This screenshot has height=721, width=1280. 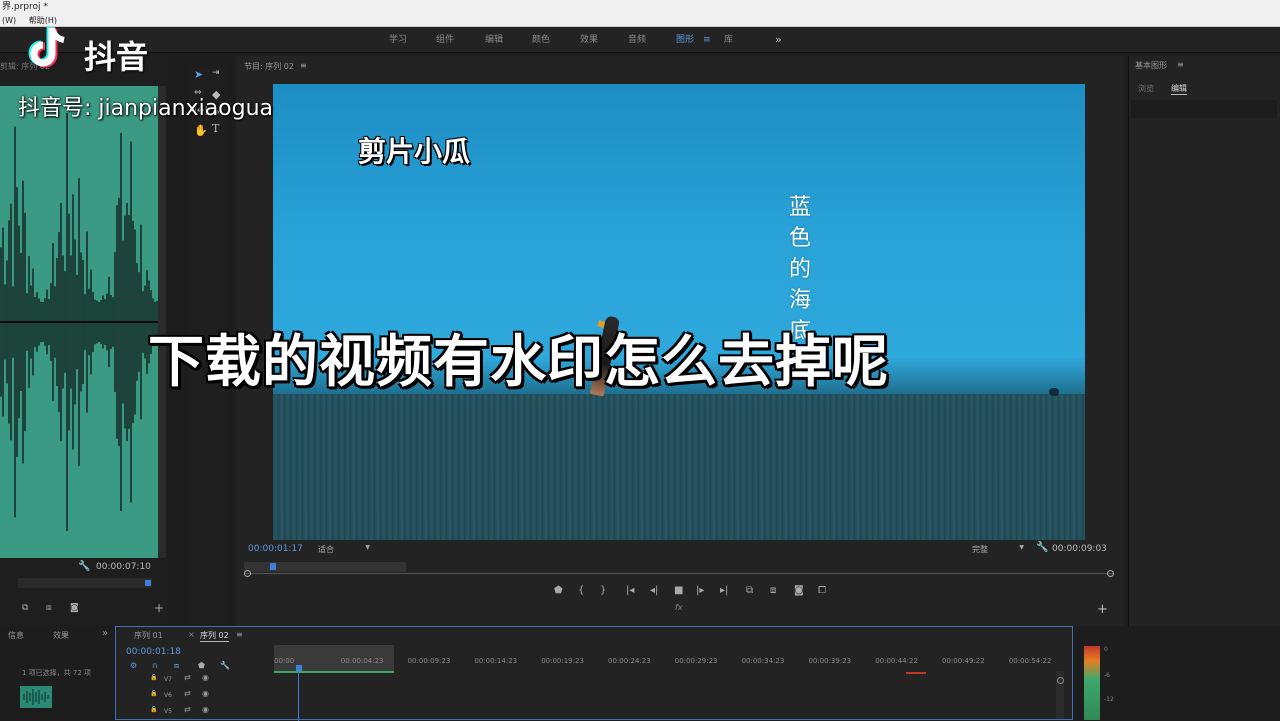 What do you see at coordinates (168, 711) in the screenshot?
I see `track-name: V5` at bounding box center [168, 711].